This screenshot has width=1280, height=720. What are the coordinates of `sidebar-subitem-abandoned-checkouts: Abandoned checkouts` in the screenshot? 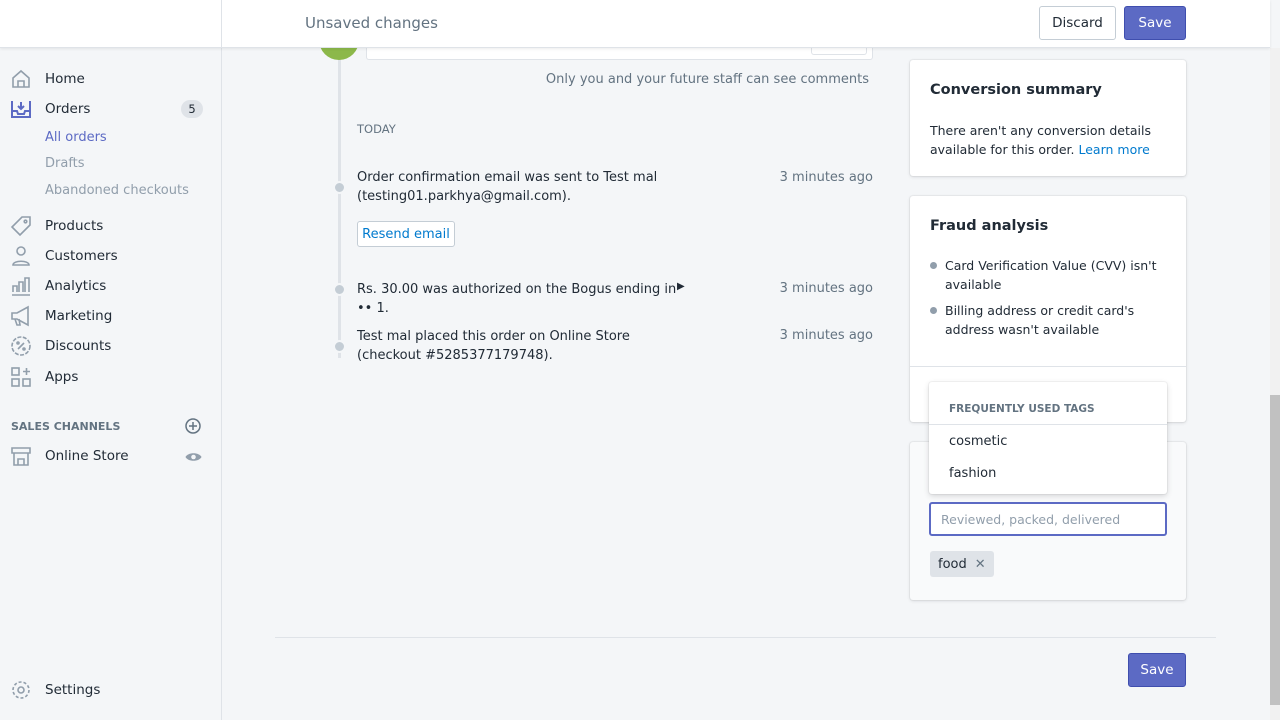 It's located at (117, 190).